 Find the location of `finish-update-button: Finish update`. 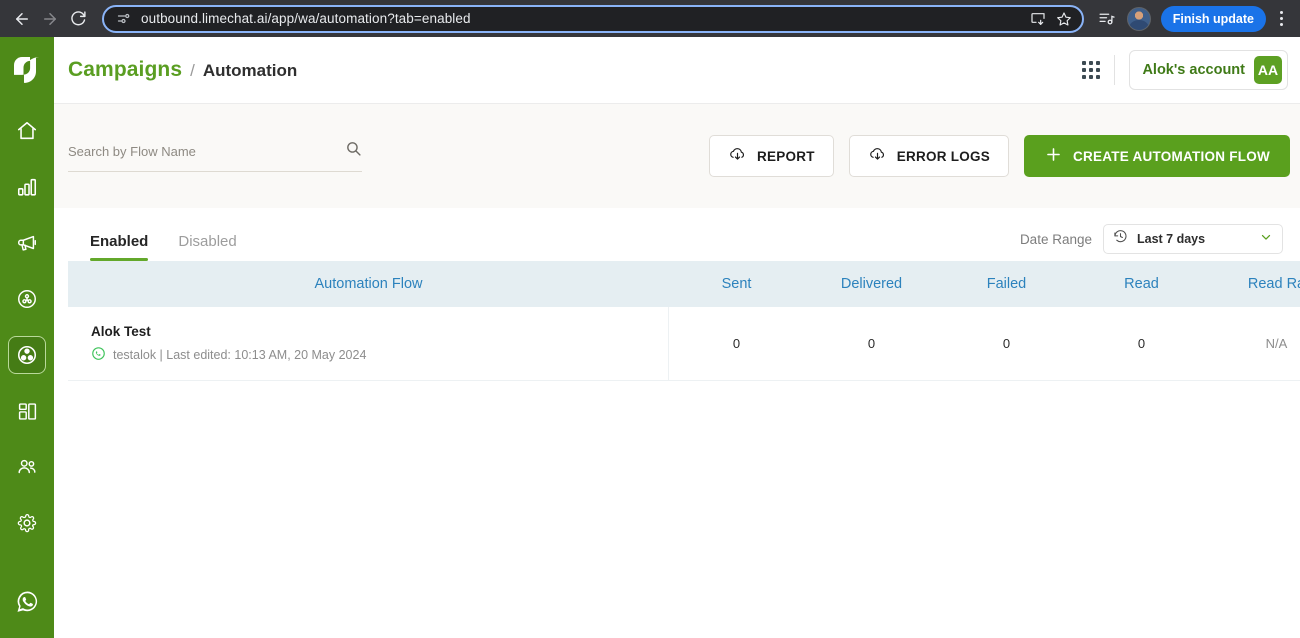

finish-update-button: Finish update is located at coordinates (1213, 18).